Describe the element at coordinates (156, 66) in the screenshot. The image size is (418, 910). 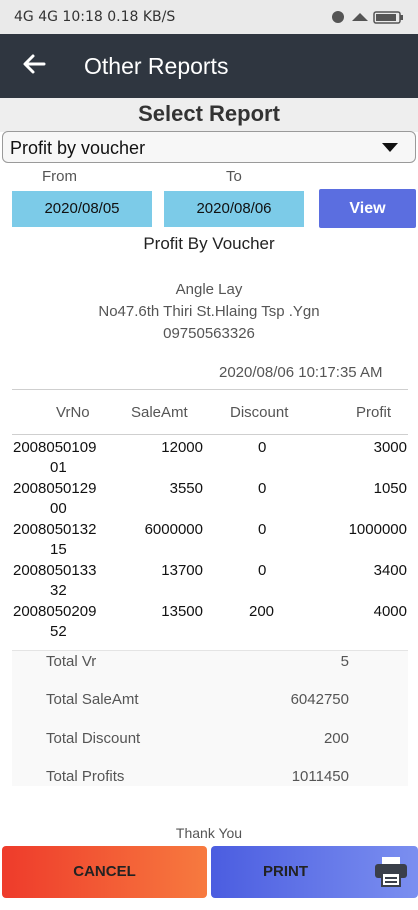
I see `page-title: Other Reports` at that location.